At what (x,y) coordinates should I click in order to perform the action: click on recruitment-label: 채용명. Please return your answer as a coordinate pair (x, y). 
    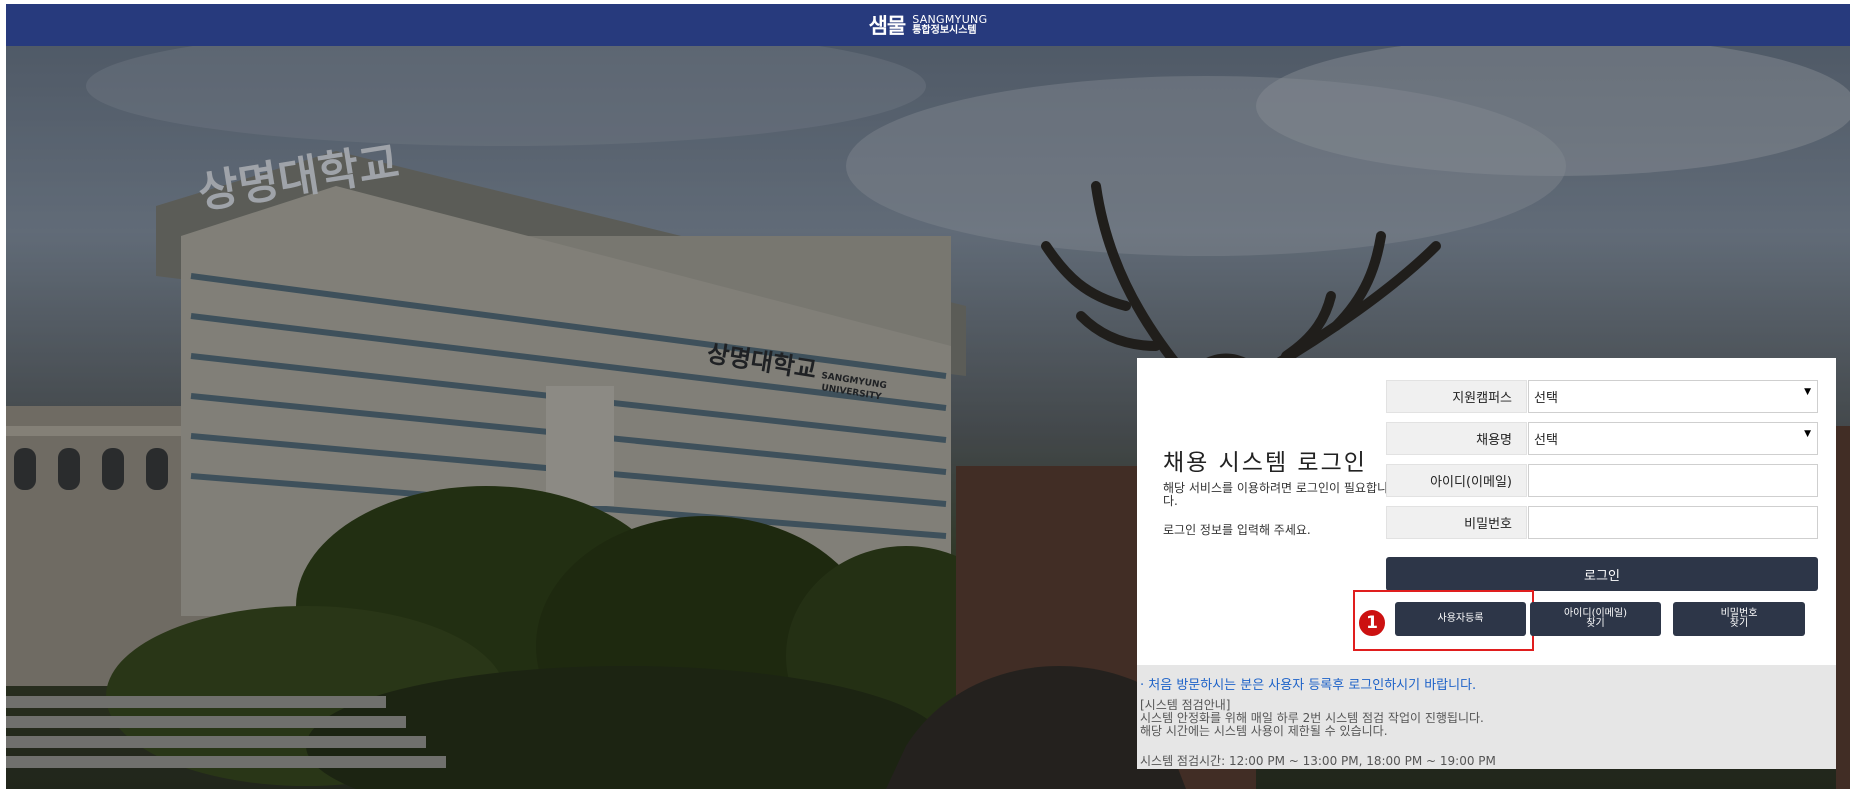
    Looking at the image, I should click on (1456, 438).